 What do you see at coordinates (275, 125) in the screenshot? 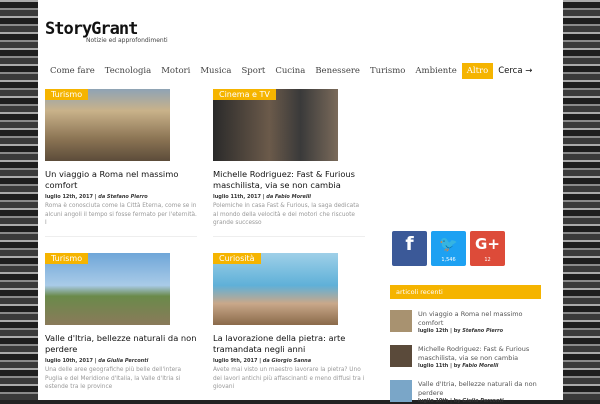
I see `post-image: Cinema e TV` at bounding box center [275, 125].